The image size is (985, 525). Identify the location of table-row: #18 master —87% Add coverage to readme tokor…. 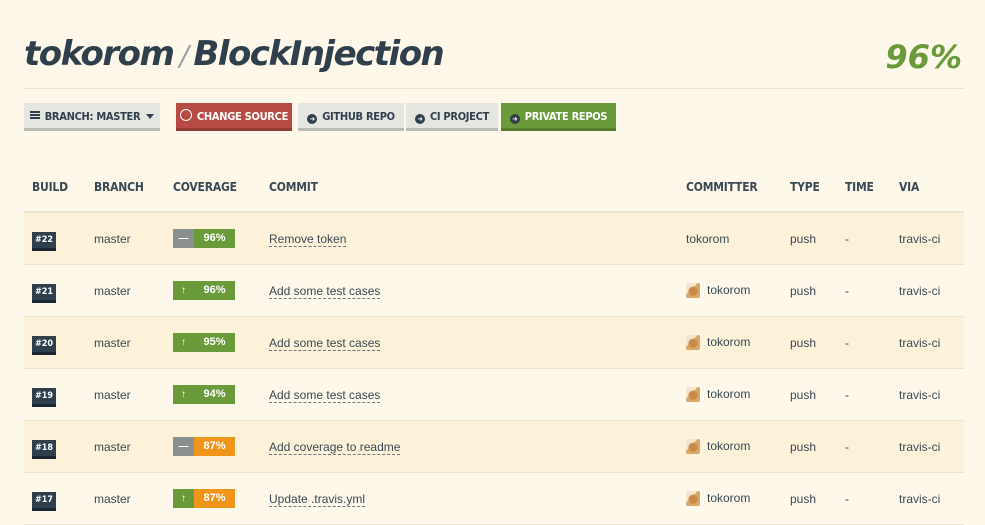
(494, 446).